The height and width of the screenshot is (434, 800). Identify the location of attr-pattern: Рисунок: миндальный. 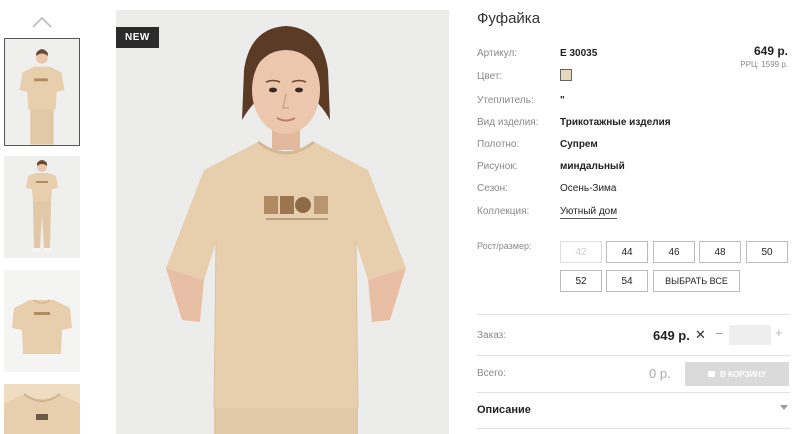
(633, 169).